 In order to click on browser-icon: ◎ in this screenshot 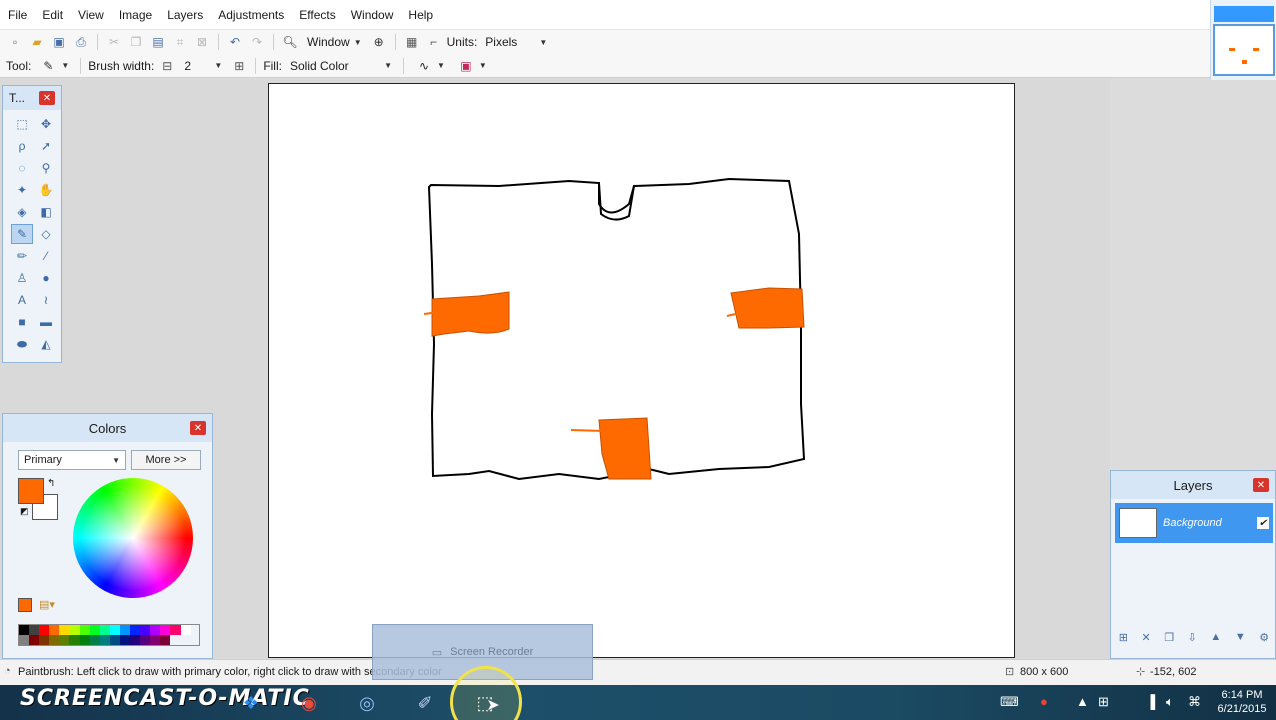, I will do `click(367, 703)`.